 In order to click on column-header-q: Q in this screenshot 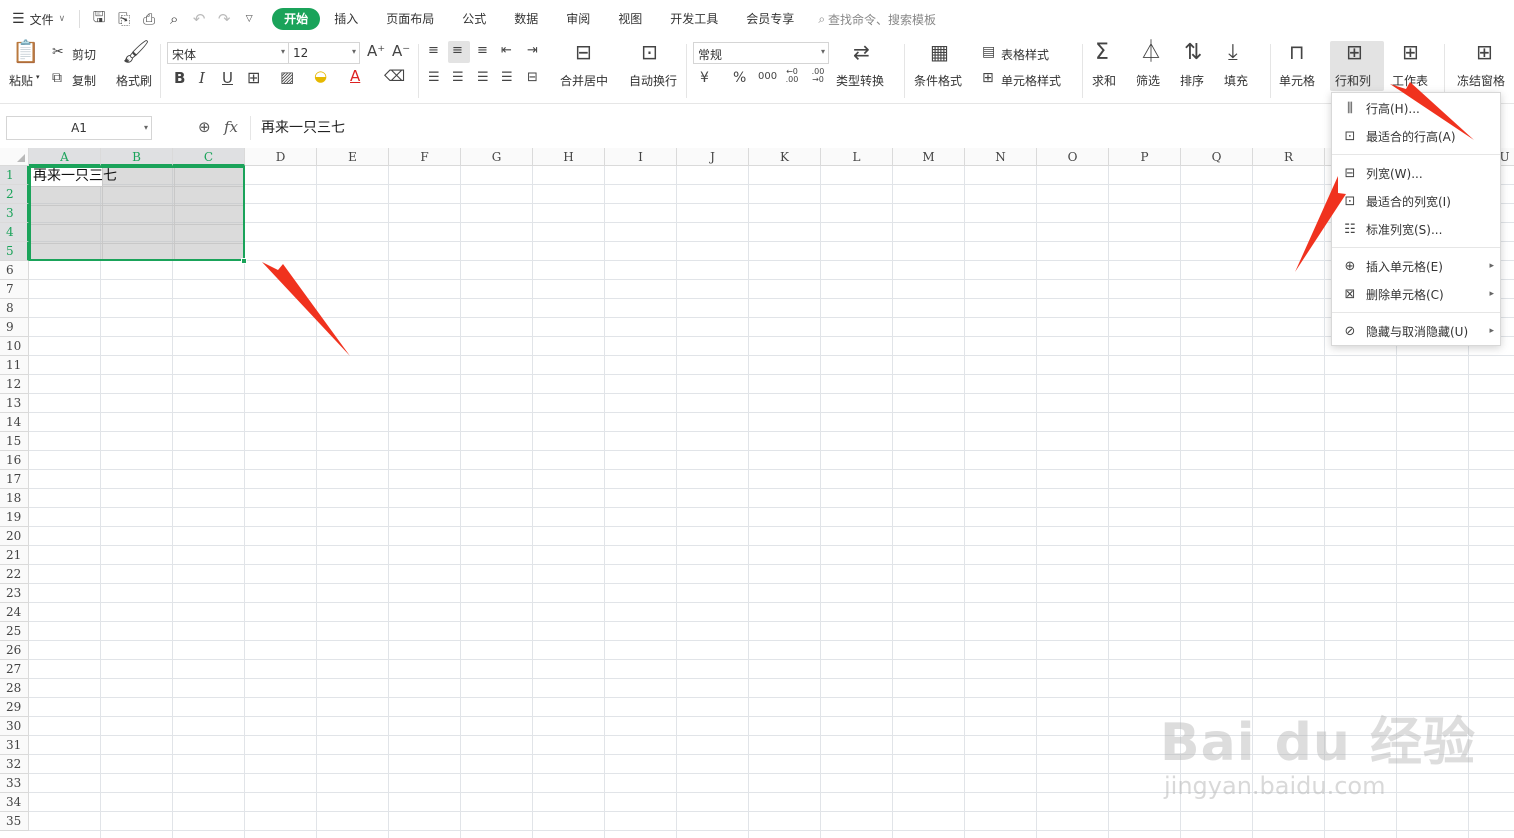, I will do `click(1217, 157)`.